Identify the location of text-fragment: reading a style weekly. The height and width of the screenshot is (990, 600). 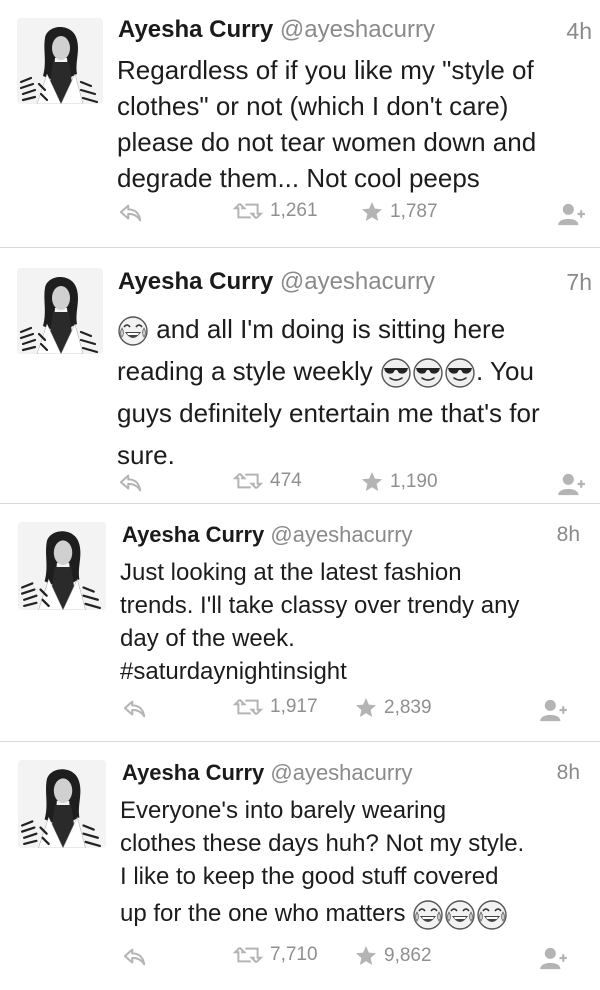
(245, 371).